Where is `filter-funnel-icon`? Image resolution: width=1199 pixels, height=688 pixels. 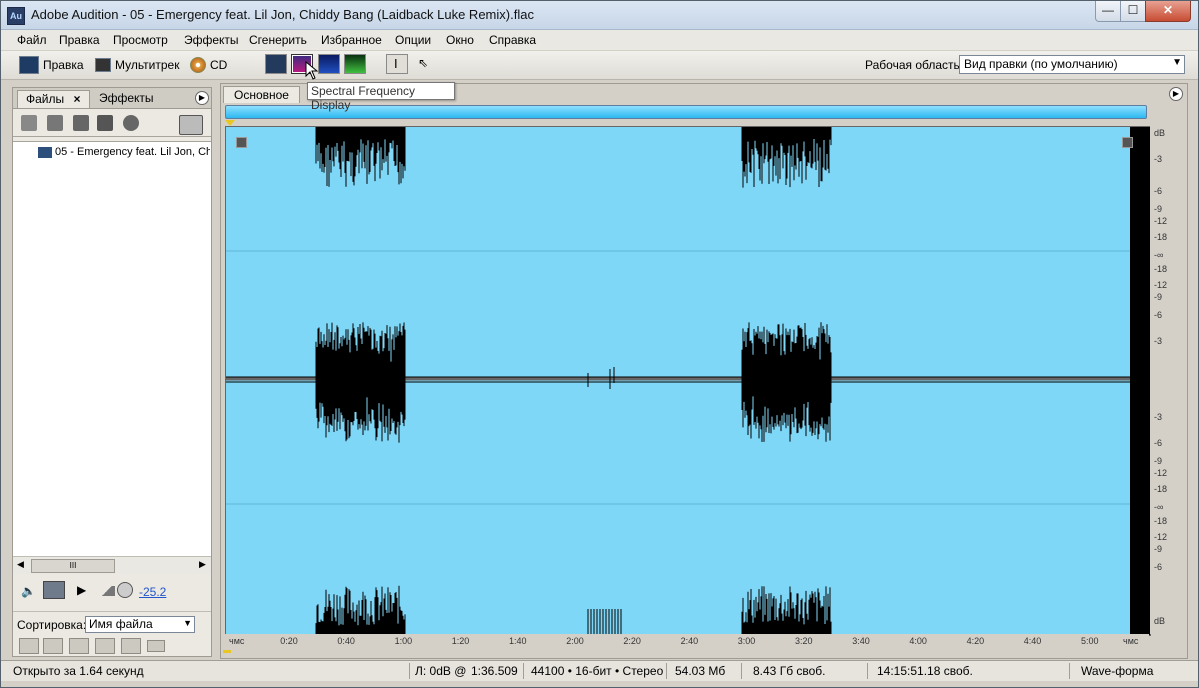
filter-funnel-icon is located at coordinates (131, 646).